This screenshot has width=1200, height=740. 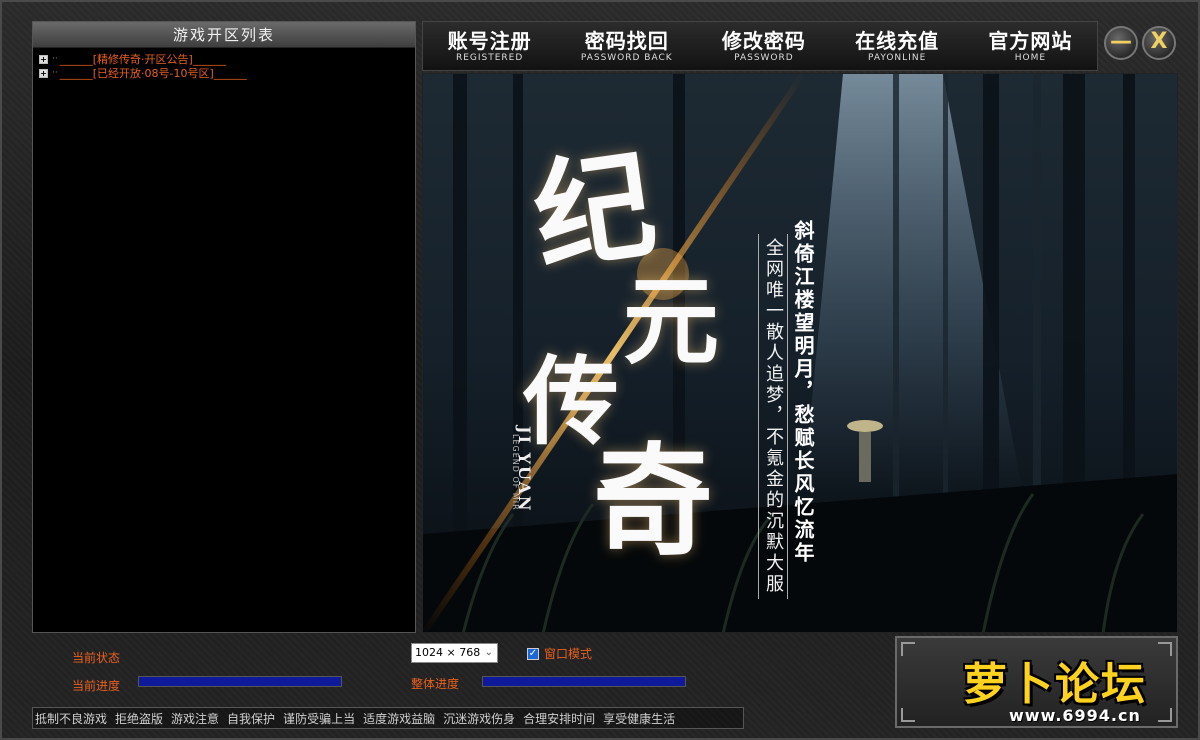 What do you see at coordinates (489, 40) in the screenshot?
I see `nav-label-cn: 账号注册` at bounding box center [489, 40].